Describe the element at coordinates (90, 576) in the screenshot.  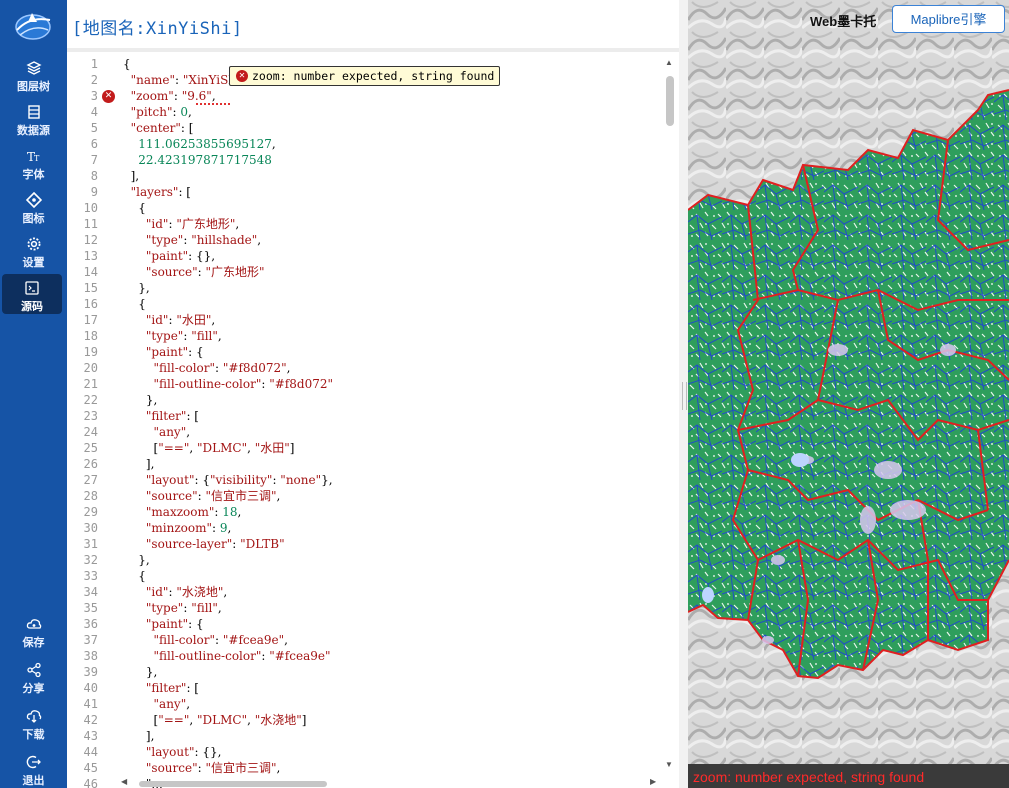
I see `line-number: 33` at that location.